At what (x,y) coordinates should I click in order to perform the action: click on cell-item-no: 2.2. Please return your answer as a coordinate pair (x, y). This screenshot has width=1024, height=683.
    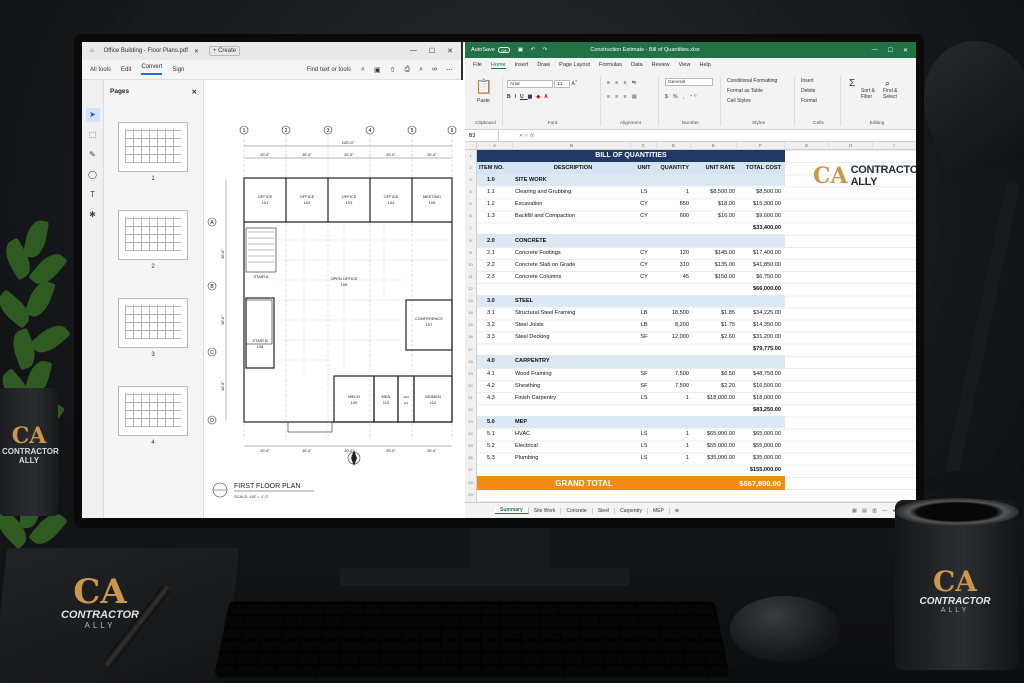
    Looking at the image, I should click on (495, 265).